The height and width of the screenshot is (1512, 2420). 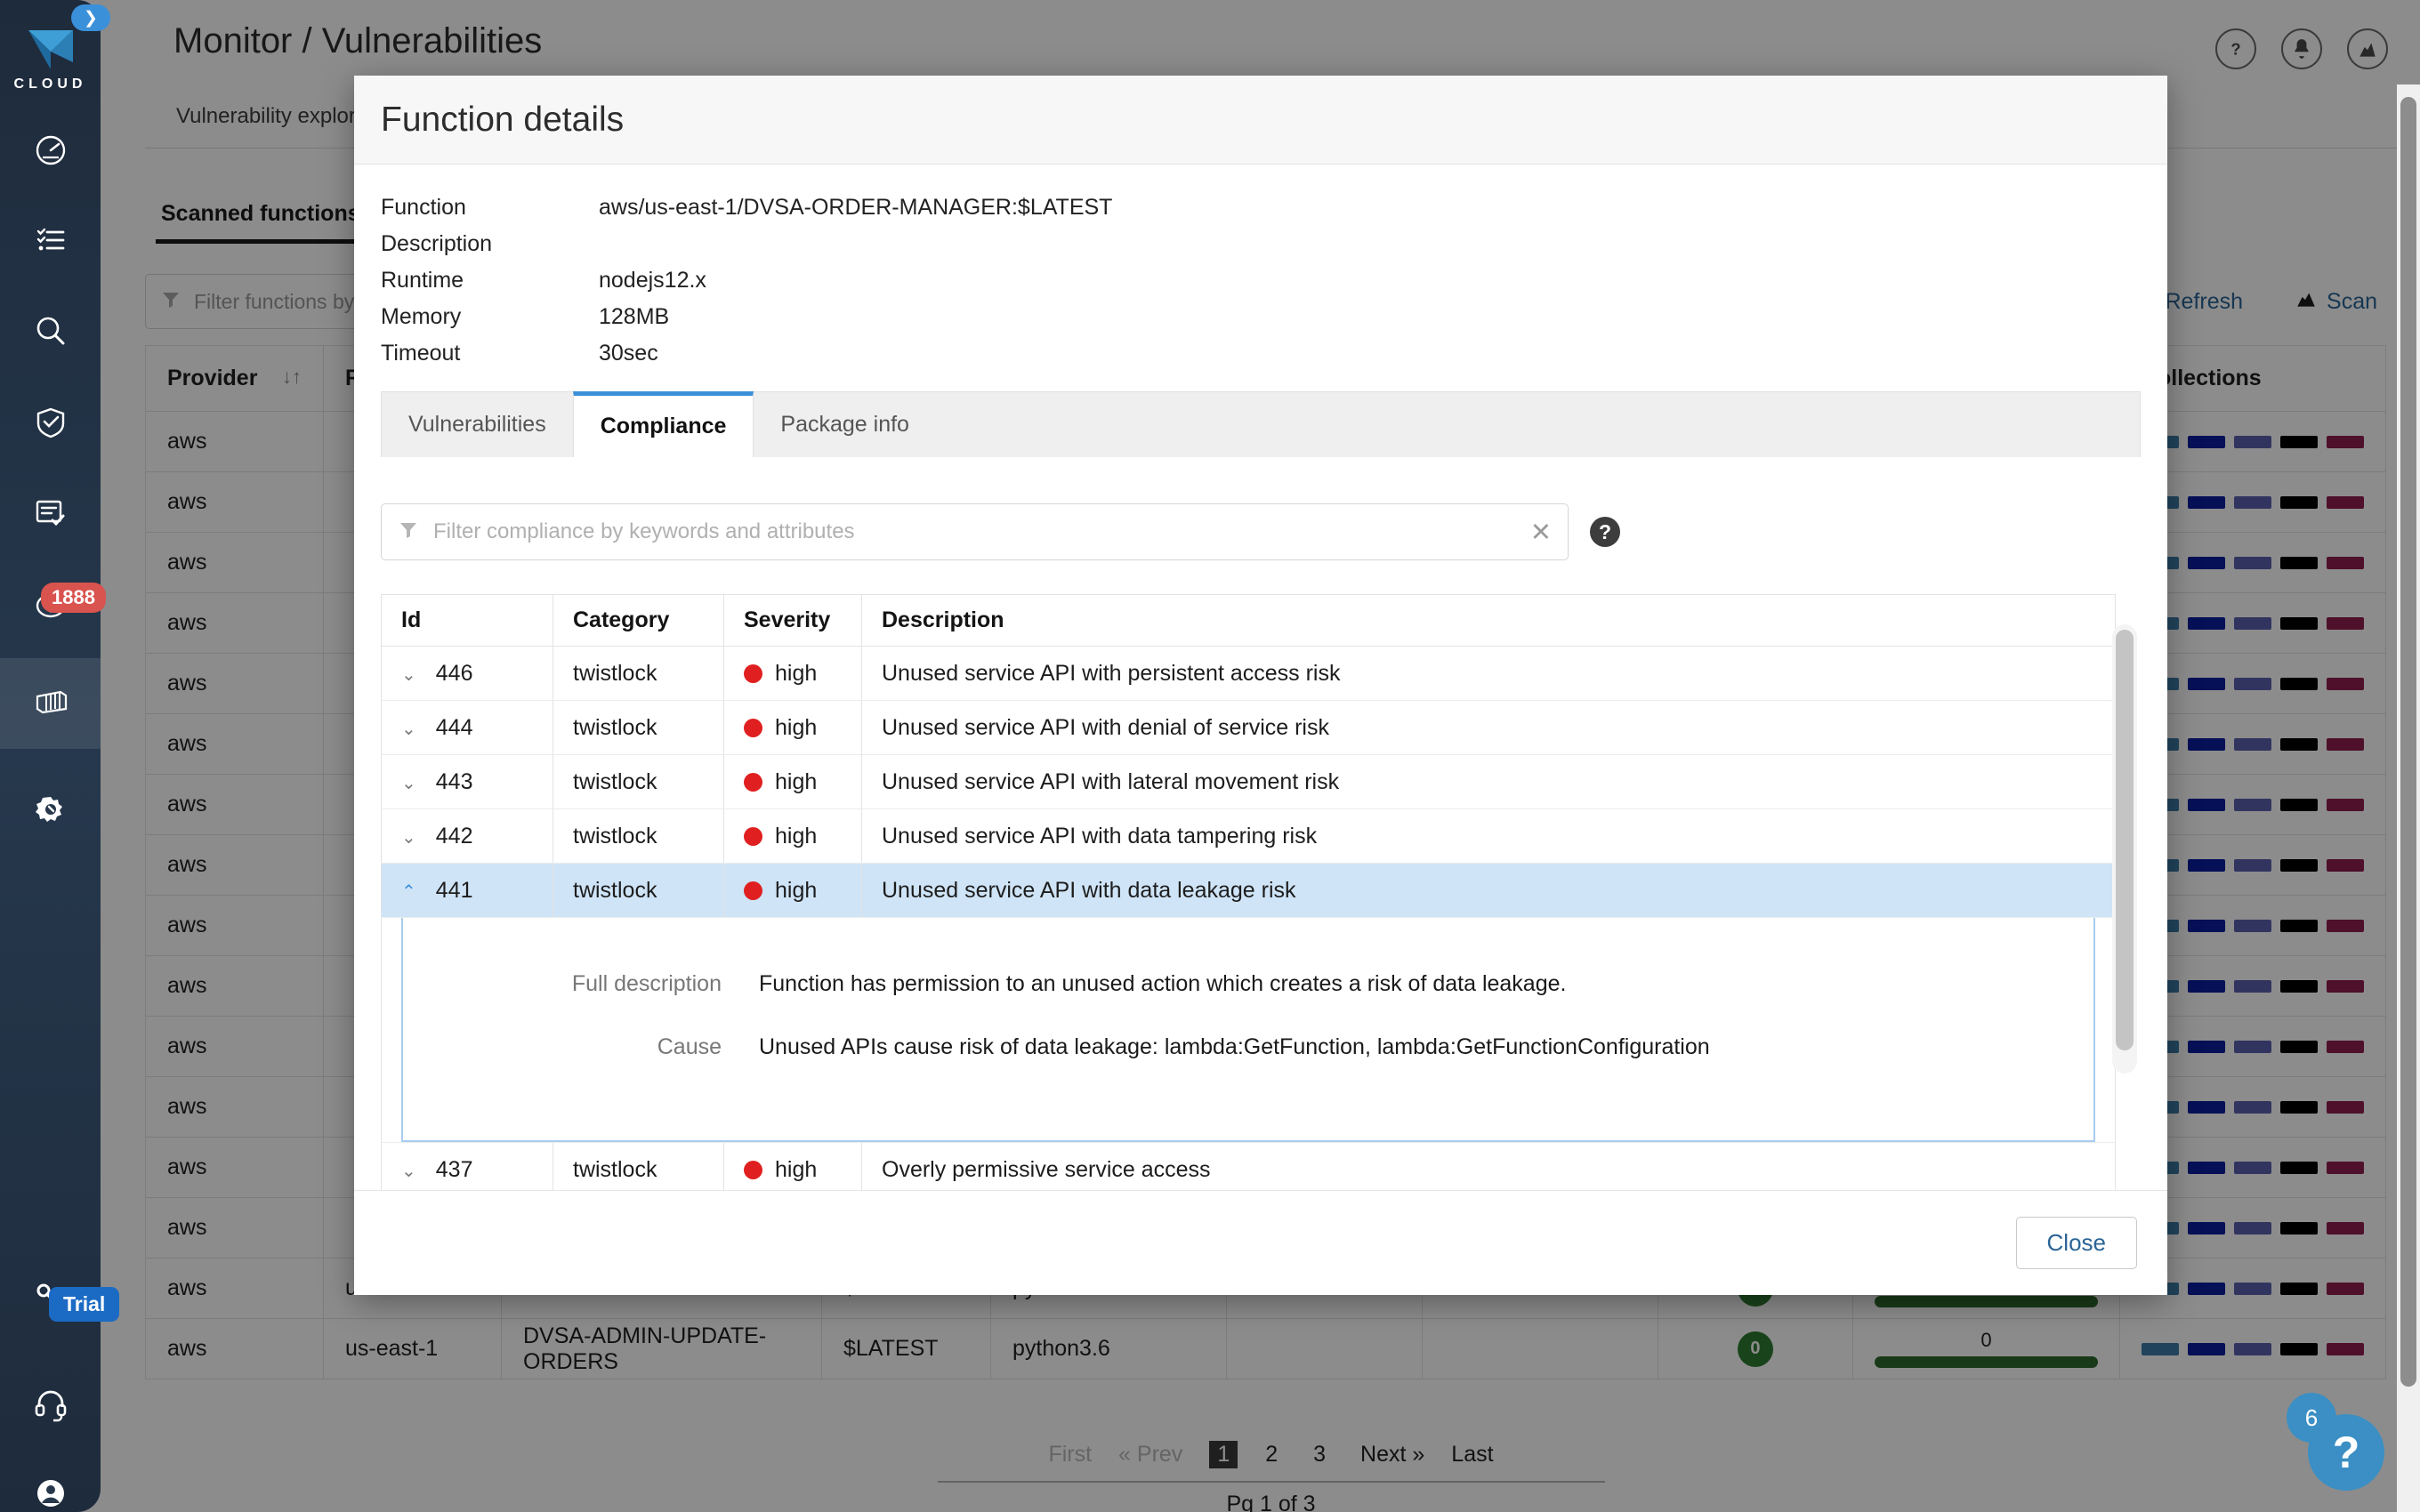 What do you see at coordinates (1271, 1454) in the screenshot?
I see `pagination-page-2: 2` at bounding box center [1271, 1454].